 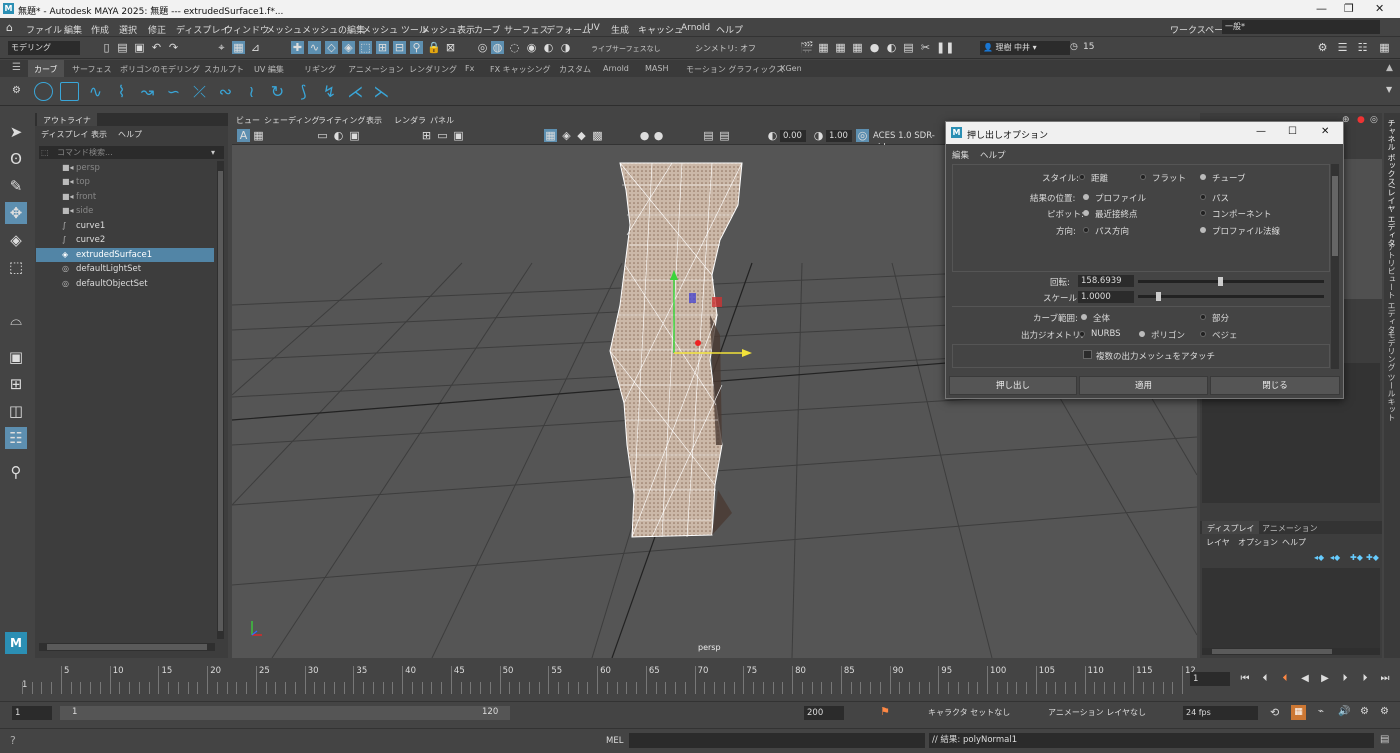 What do you see at coordinates (526, 29) in the screenshot?
I see `menu-surfaces: サーフェス` at bounding box center [526, 29].